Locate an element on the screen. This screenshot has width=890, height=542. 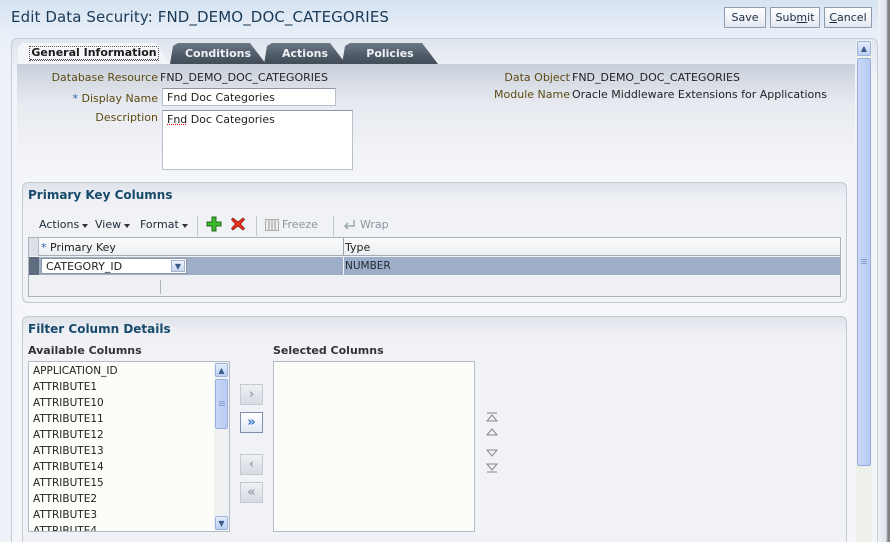
add-row-button is located at coordinates (214, 224).